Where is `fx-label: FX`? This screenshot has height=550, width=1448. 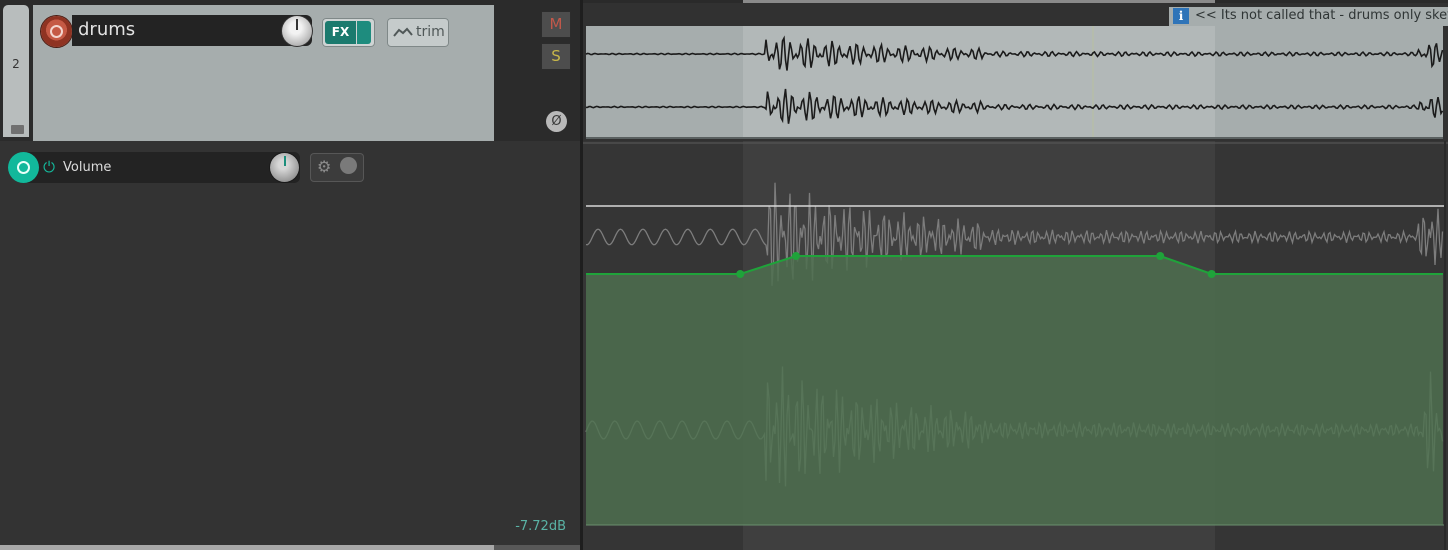
fx-label: FX is located at coordinates (340, 32).